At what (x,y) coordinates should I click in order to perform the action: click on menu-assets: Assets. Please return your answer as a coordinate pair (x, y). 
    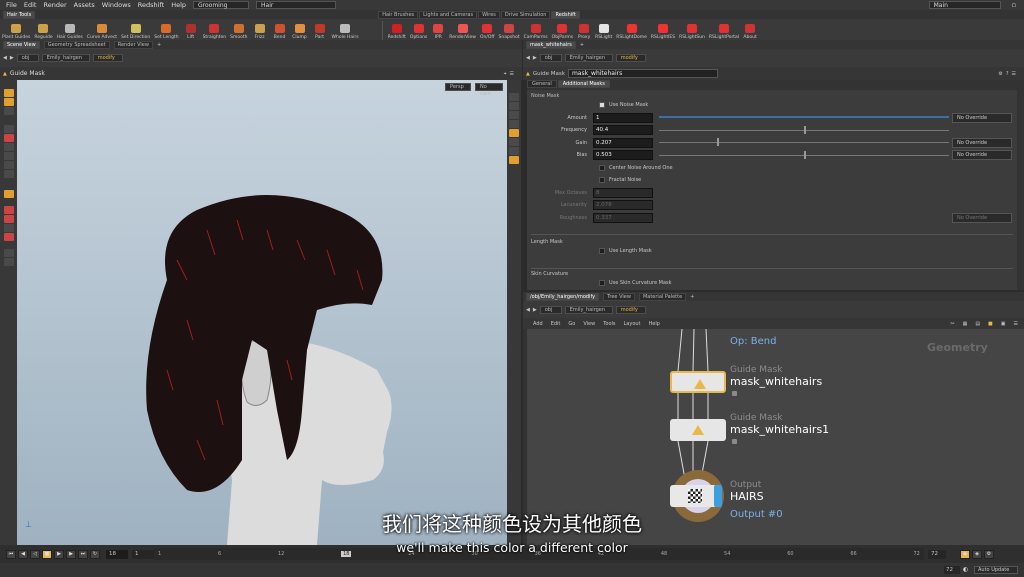
    Looking at the image, I should click on (84, 5).